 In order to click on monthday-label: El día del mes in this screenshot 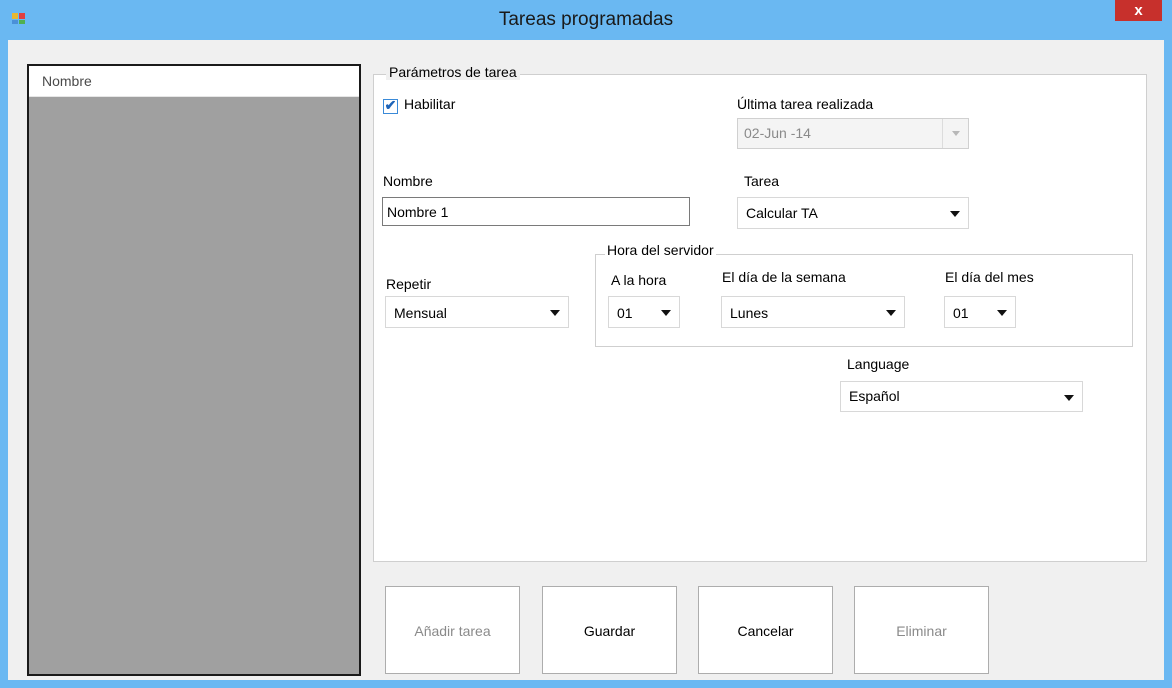, I will do `click(989, 277)`.